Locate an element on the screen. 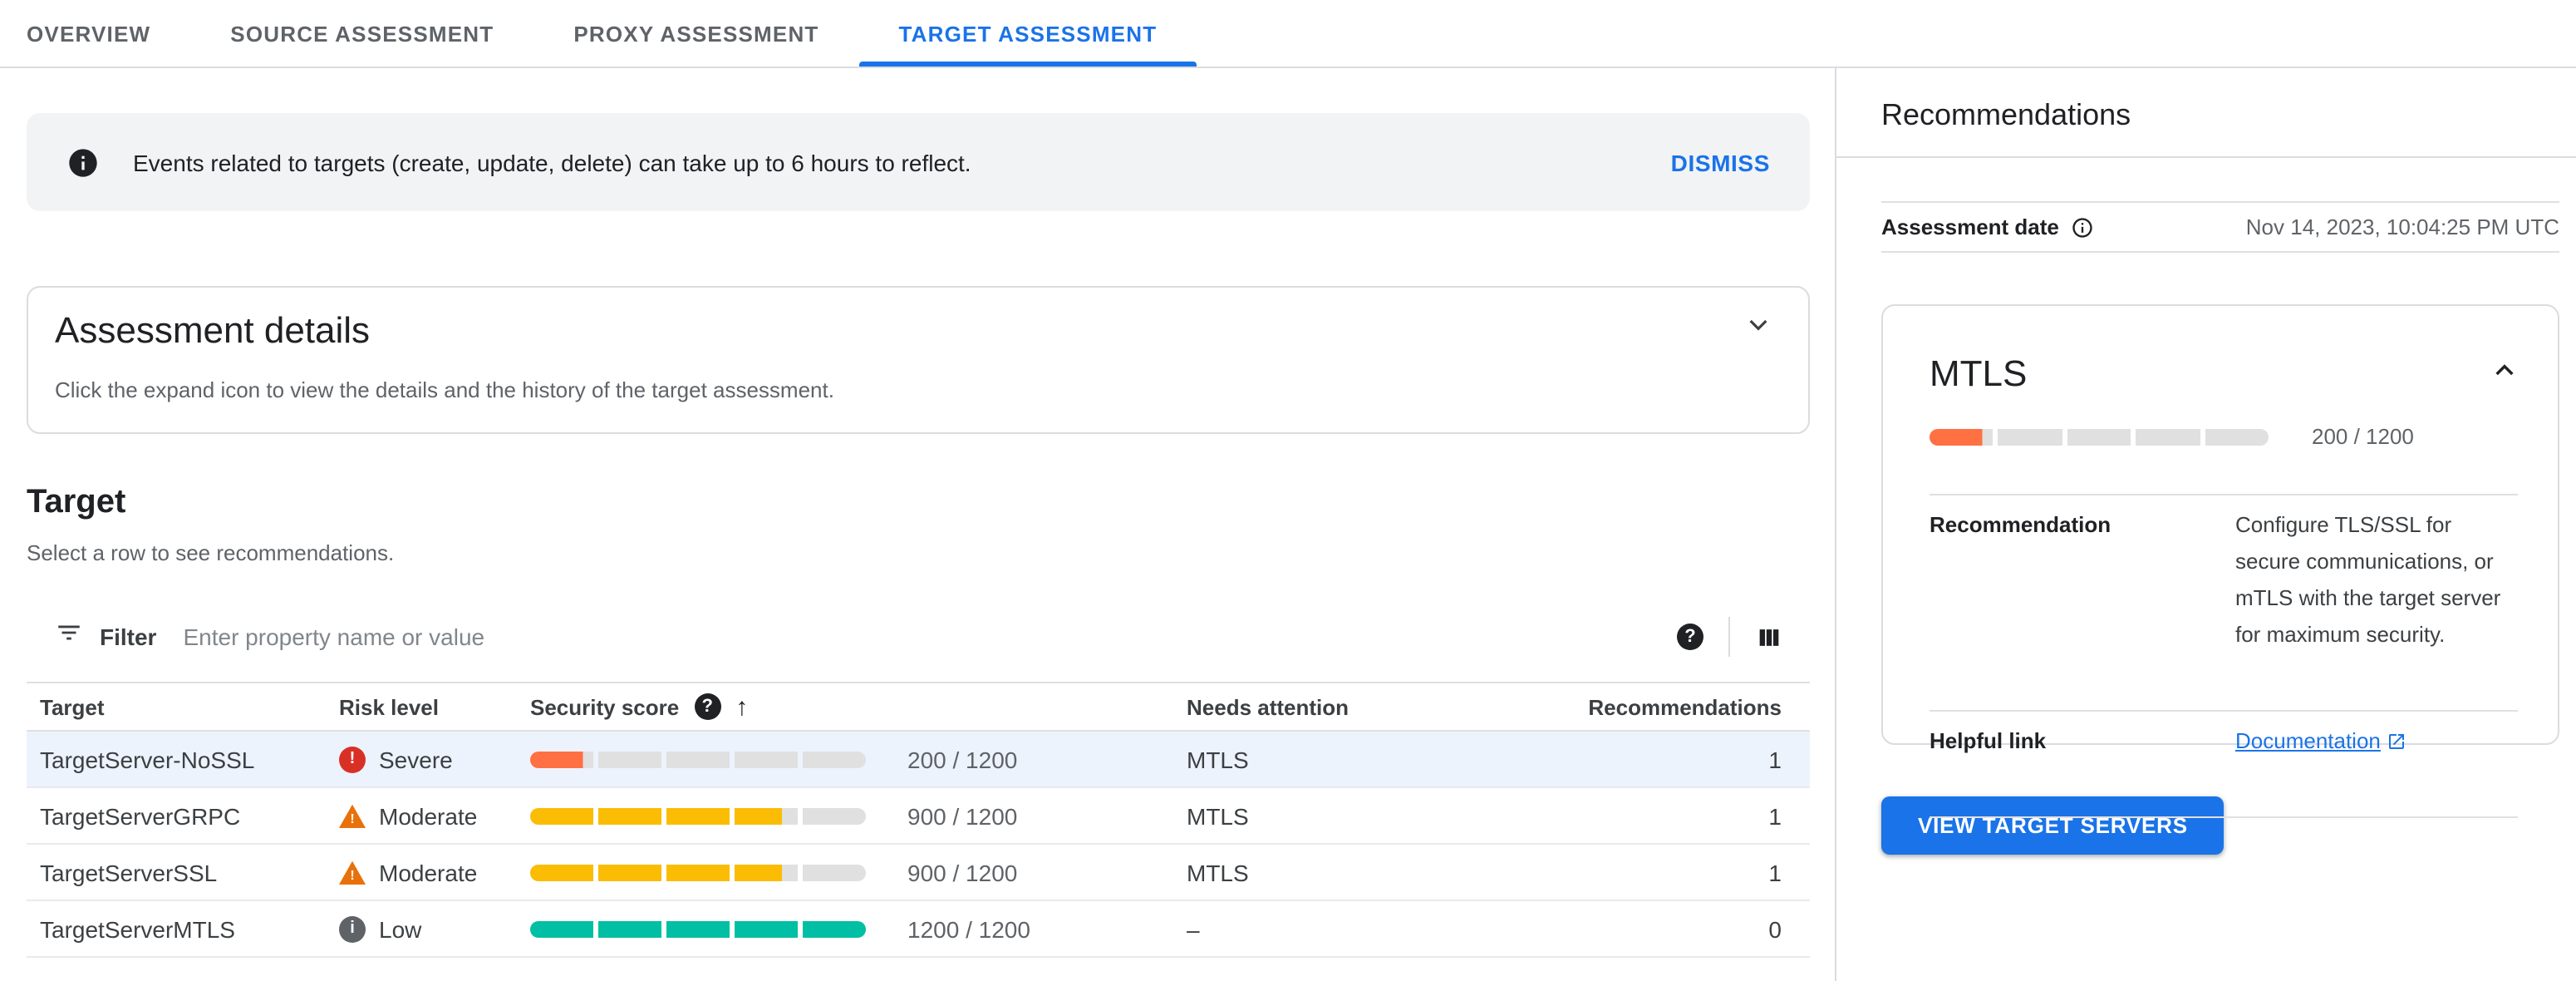 The width and height of the screenshot is (2576, 981). documentation-link: Documentation is located at coordinates (2321, 741).